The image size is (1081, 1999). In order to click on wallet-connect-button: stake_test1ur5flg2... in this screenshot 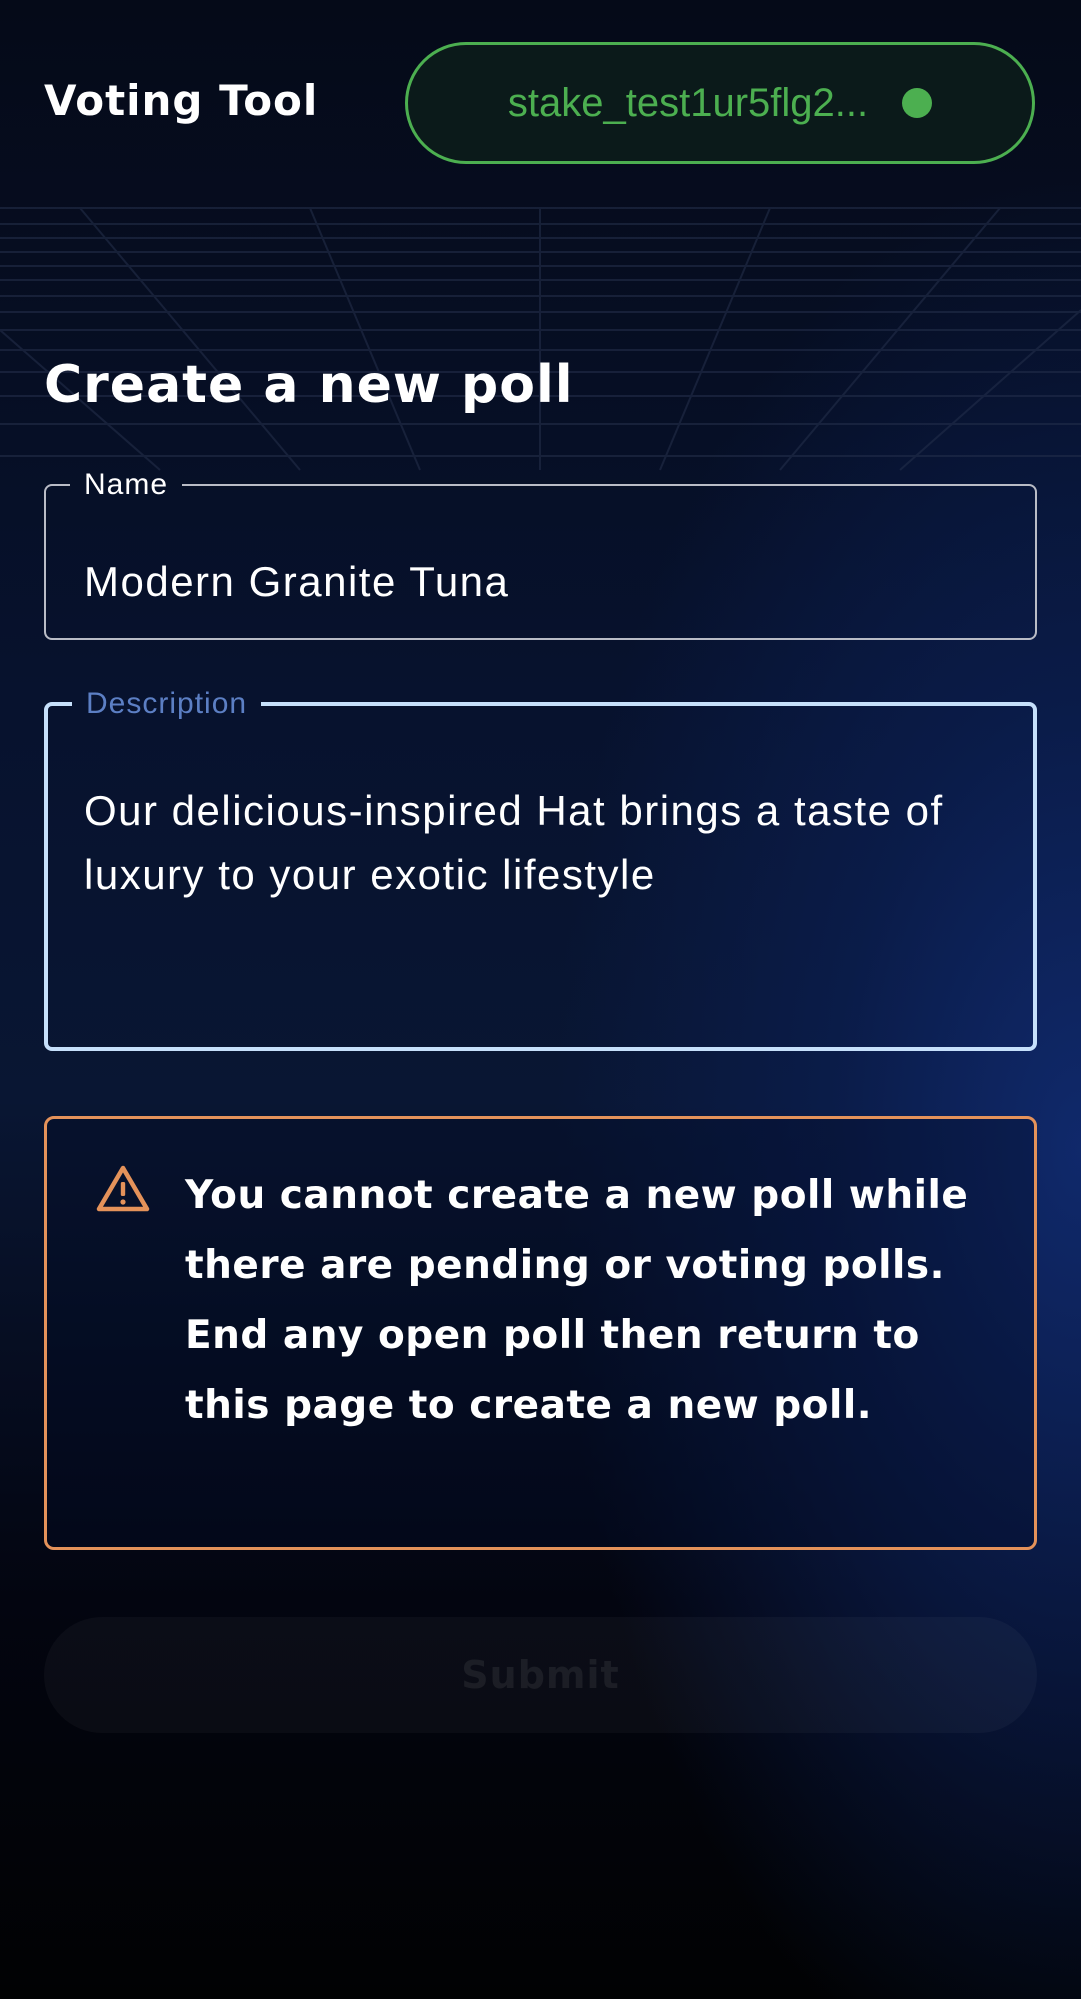, I will do `click(720, 103)`.